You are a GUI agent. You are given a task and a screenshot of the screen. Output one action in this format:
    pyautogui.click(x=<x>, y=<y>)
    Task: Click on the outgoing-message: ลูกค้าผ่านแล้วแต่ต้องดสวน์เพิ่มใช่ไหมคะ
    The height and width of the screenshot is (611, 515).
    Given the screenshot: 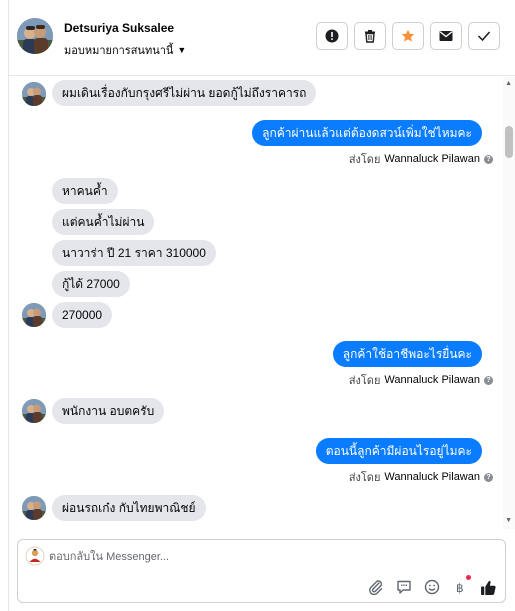 What is the action you would take?
    pyautogui.click(x=367, y=133)
    